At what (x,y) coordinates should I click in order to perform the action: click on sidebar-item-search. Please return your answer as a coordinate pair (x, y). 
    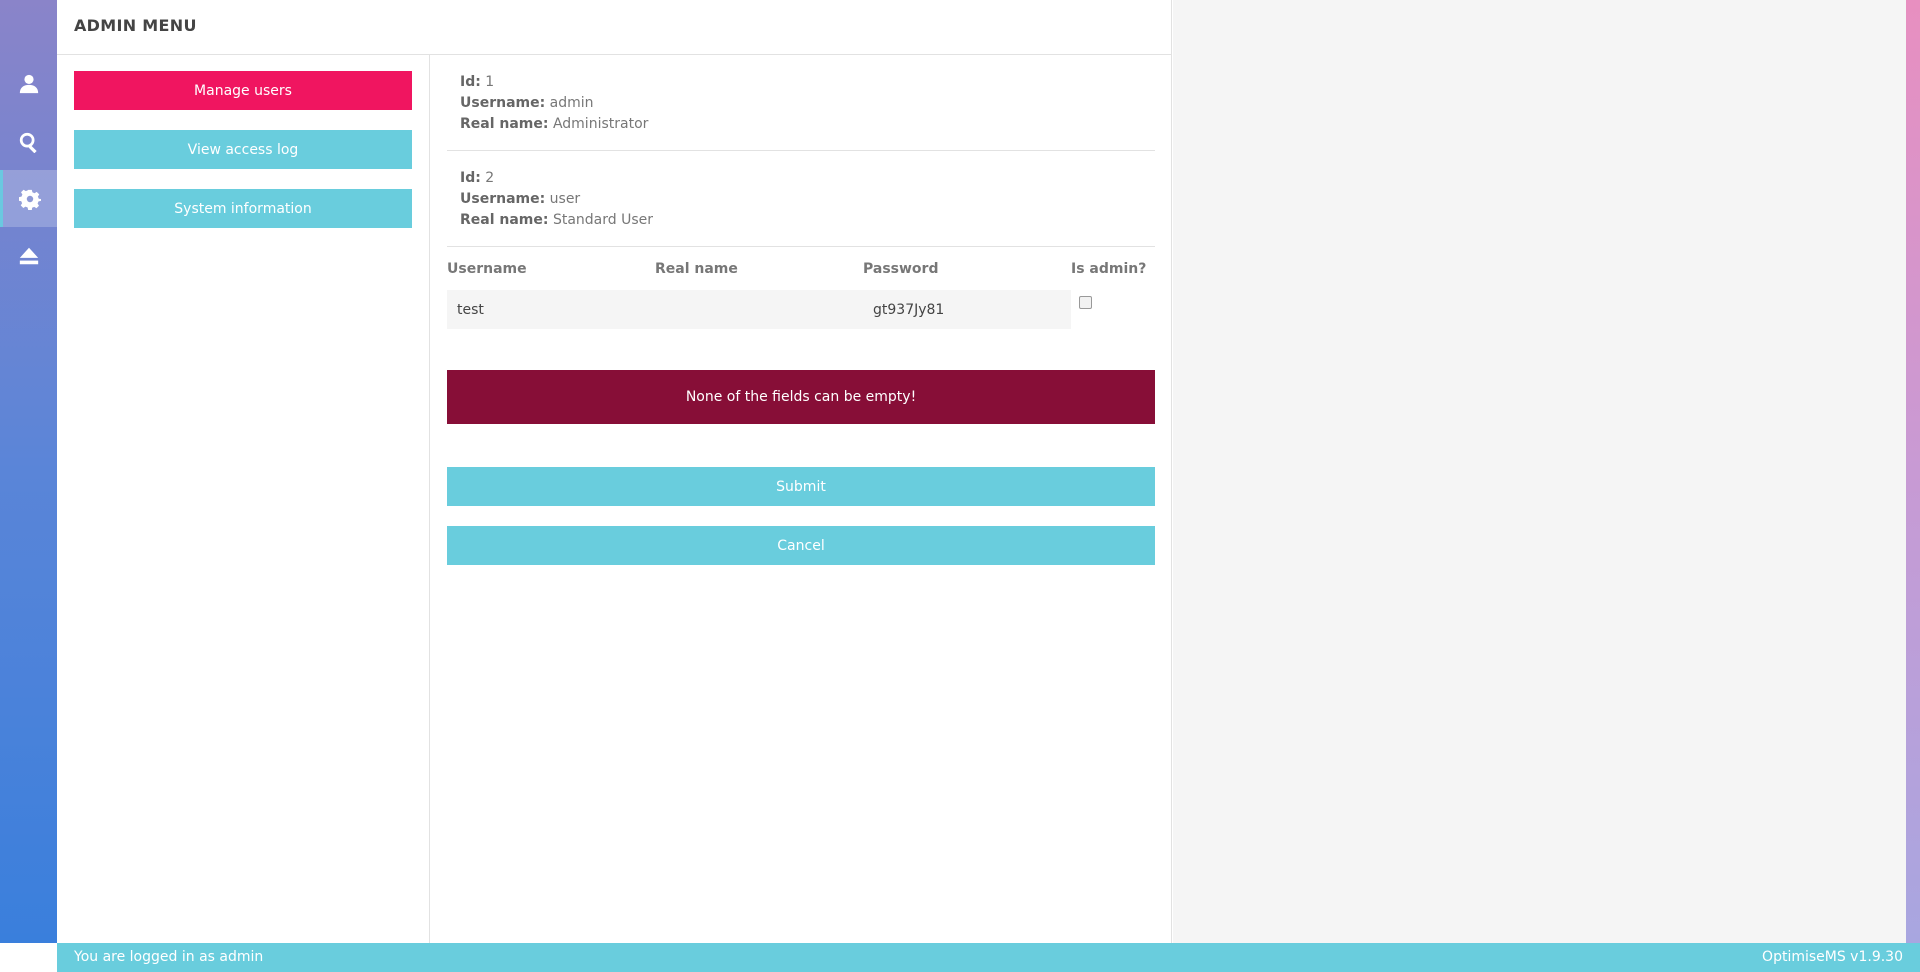
    Looking at the image, I should click on (28, 141).